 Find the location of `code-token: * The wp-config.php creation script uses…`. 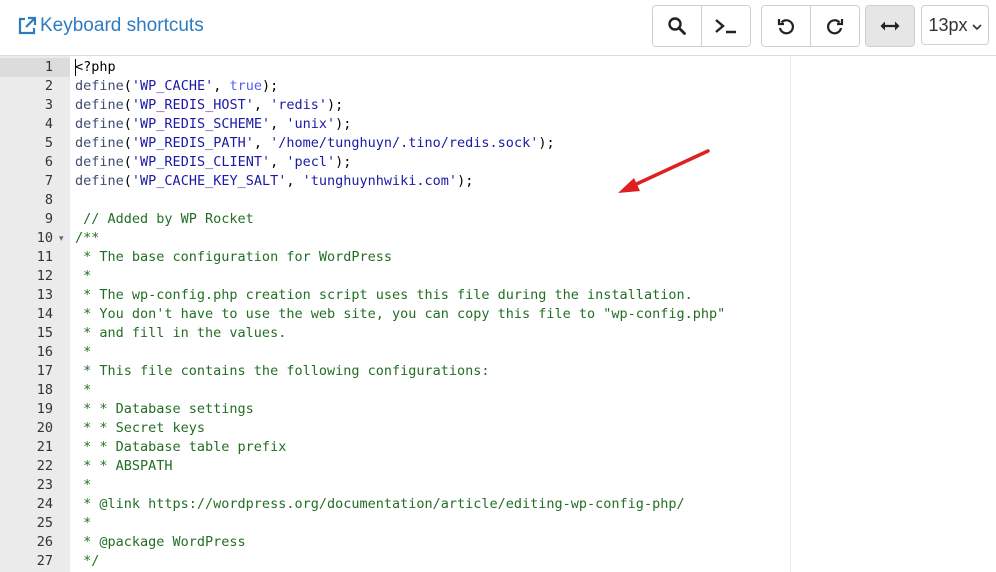

code-token: * The wp-config.php creation script uses… is located at coordinates (384, 295).